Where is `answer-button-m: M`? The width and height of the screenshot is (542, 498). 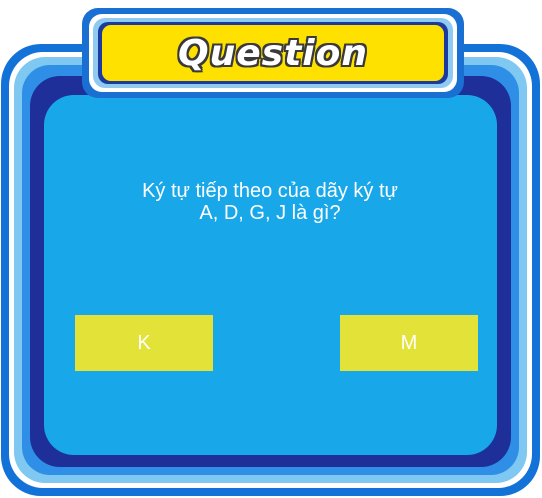 answer-button-m: M is located at coordinates (409, 343).